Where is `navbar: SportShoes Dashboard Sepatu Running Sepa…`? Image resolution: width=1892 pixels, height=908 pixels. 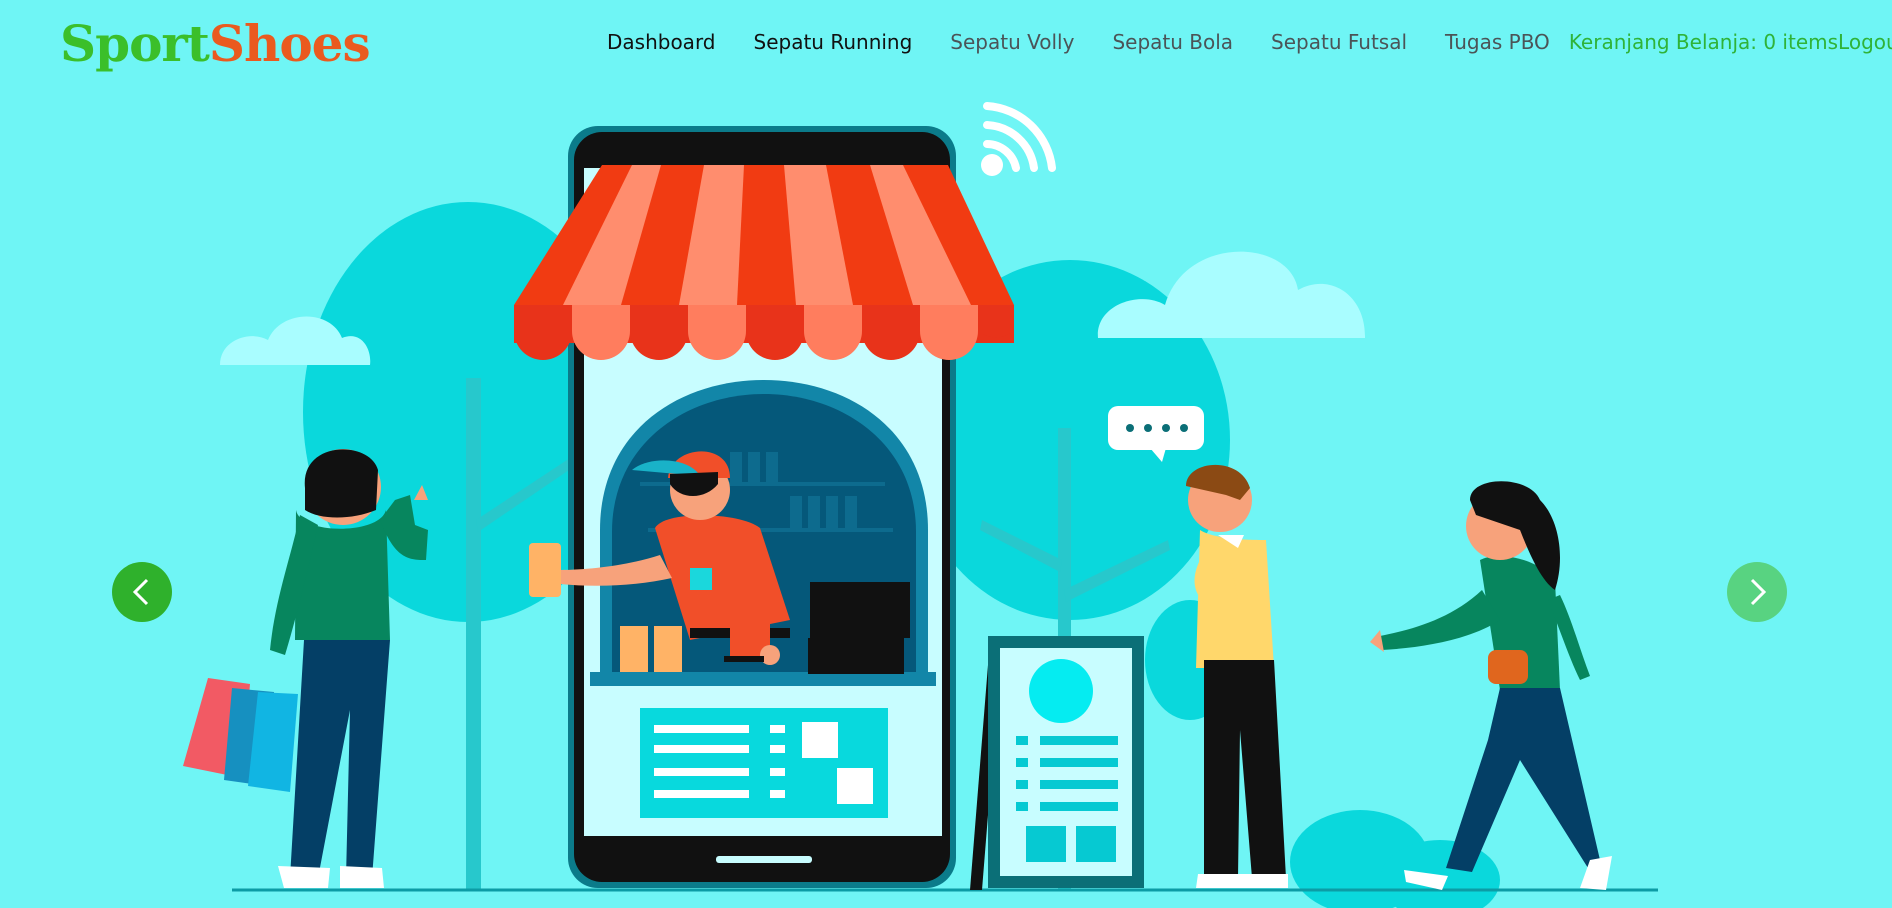 navbar: SportShoes Dashboard Sepatu Running Sepa… is located at coordinates (946, 44).